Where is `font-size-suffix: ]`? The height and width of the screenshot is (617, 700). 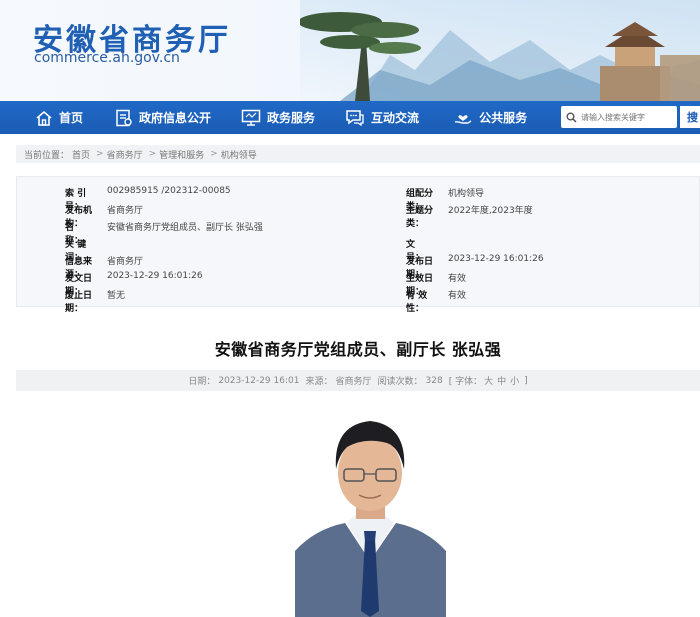
font-size-suffix: ] is located at coordinates (526, 380).